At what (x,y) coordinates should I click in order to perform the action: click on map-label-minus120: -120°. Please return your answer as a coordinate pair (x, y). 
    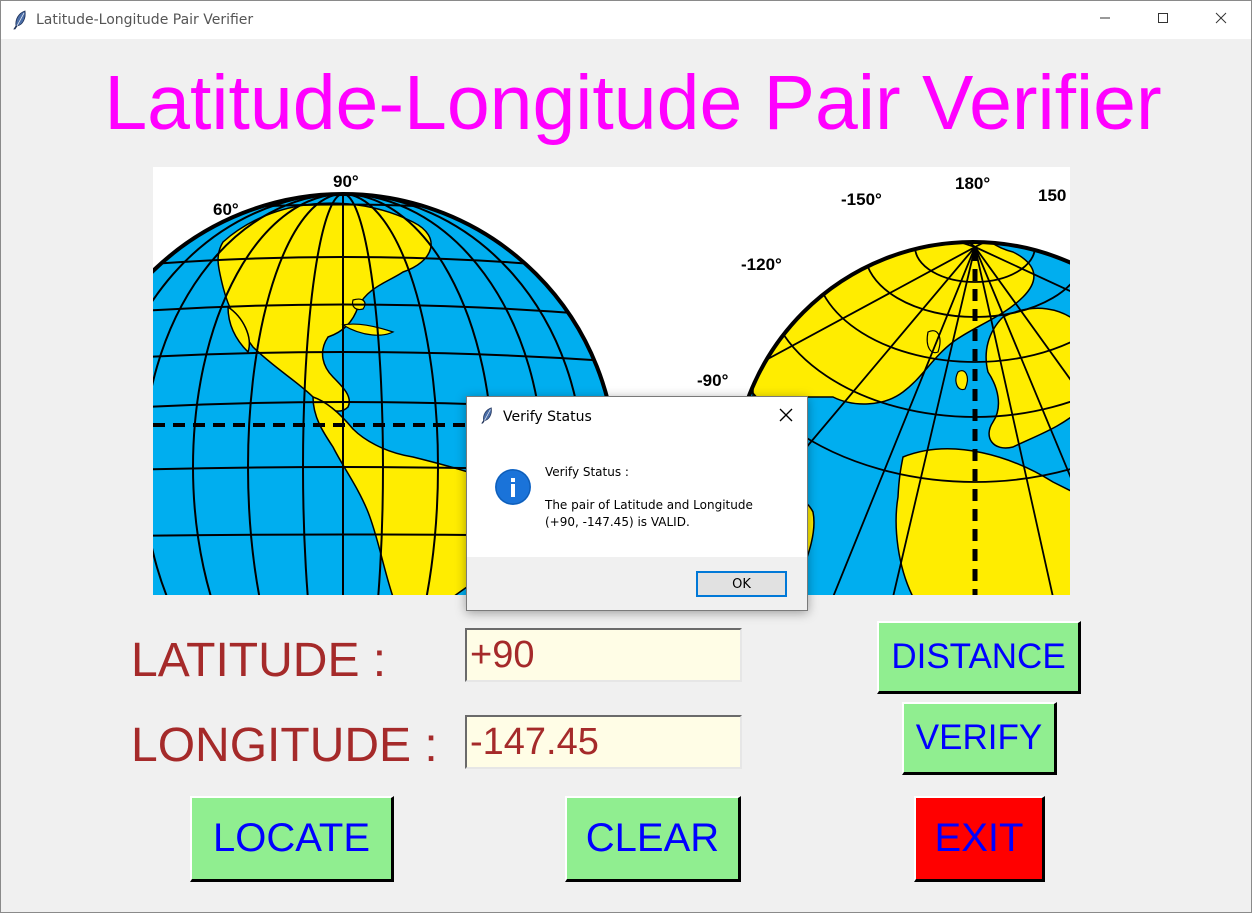
    Looking at the image, I should click on (761, 264).